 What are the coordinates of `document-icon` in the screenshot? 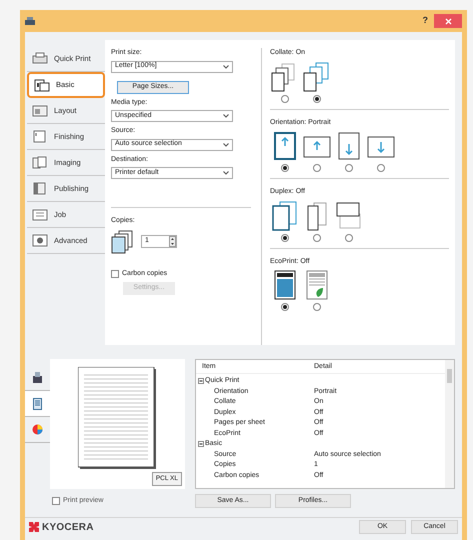 It's located at (40, 214).